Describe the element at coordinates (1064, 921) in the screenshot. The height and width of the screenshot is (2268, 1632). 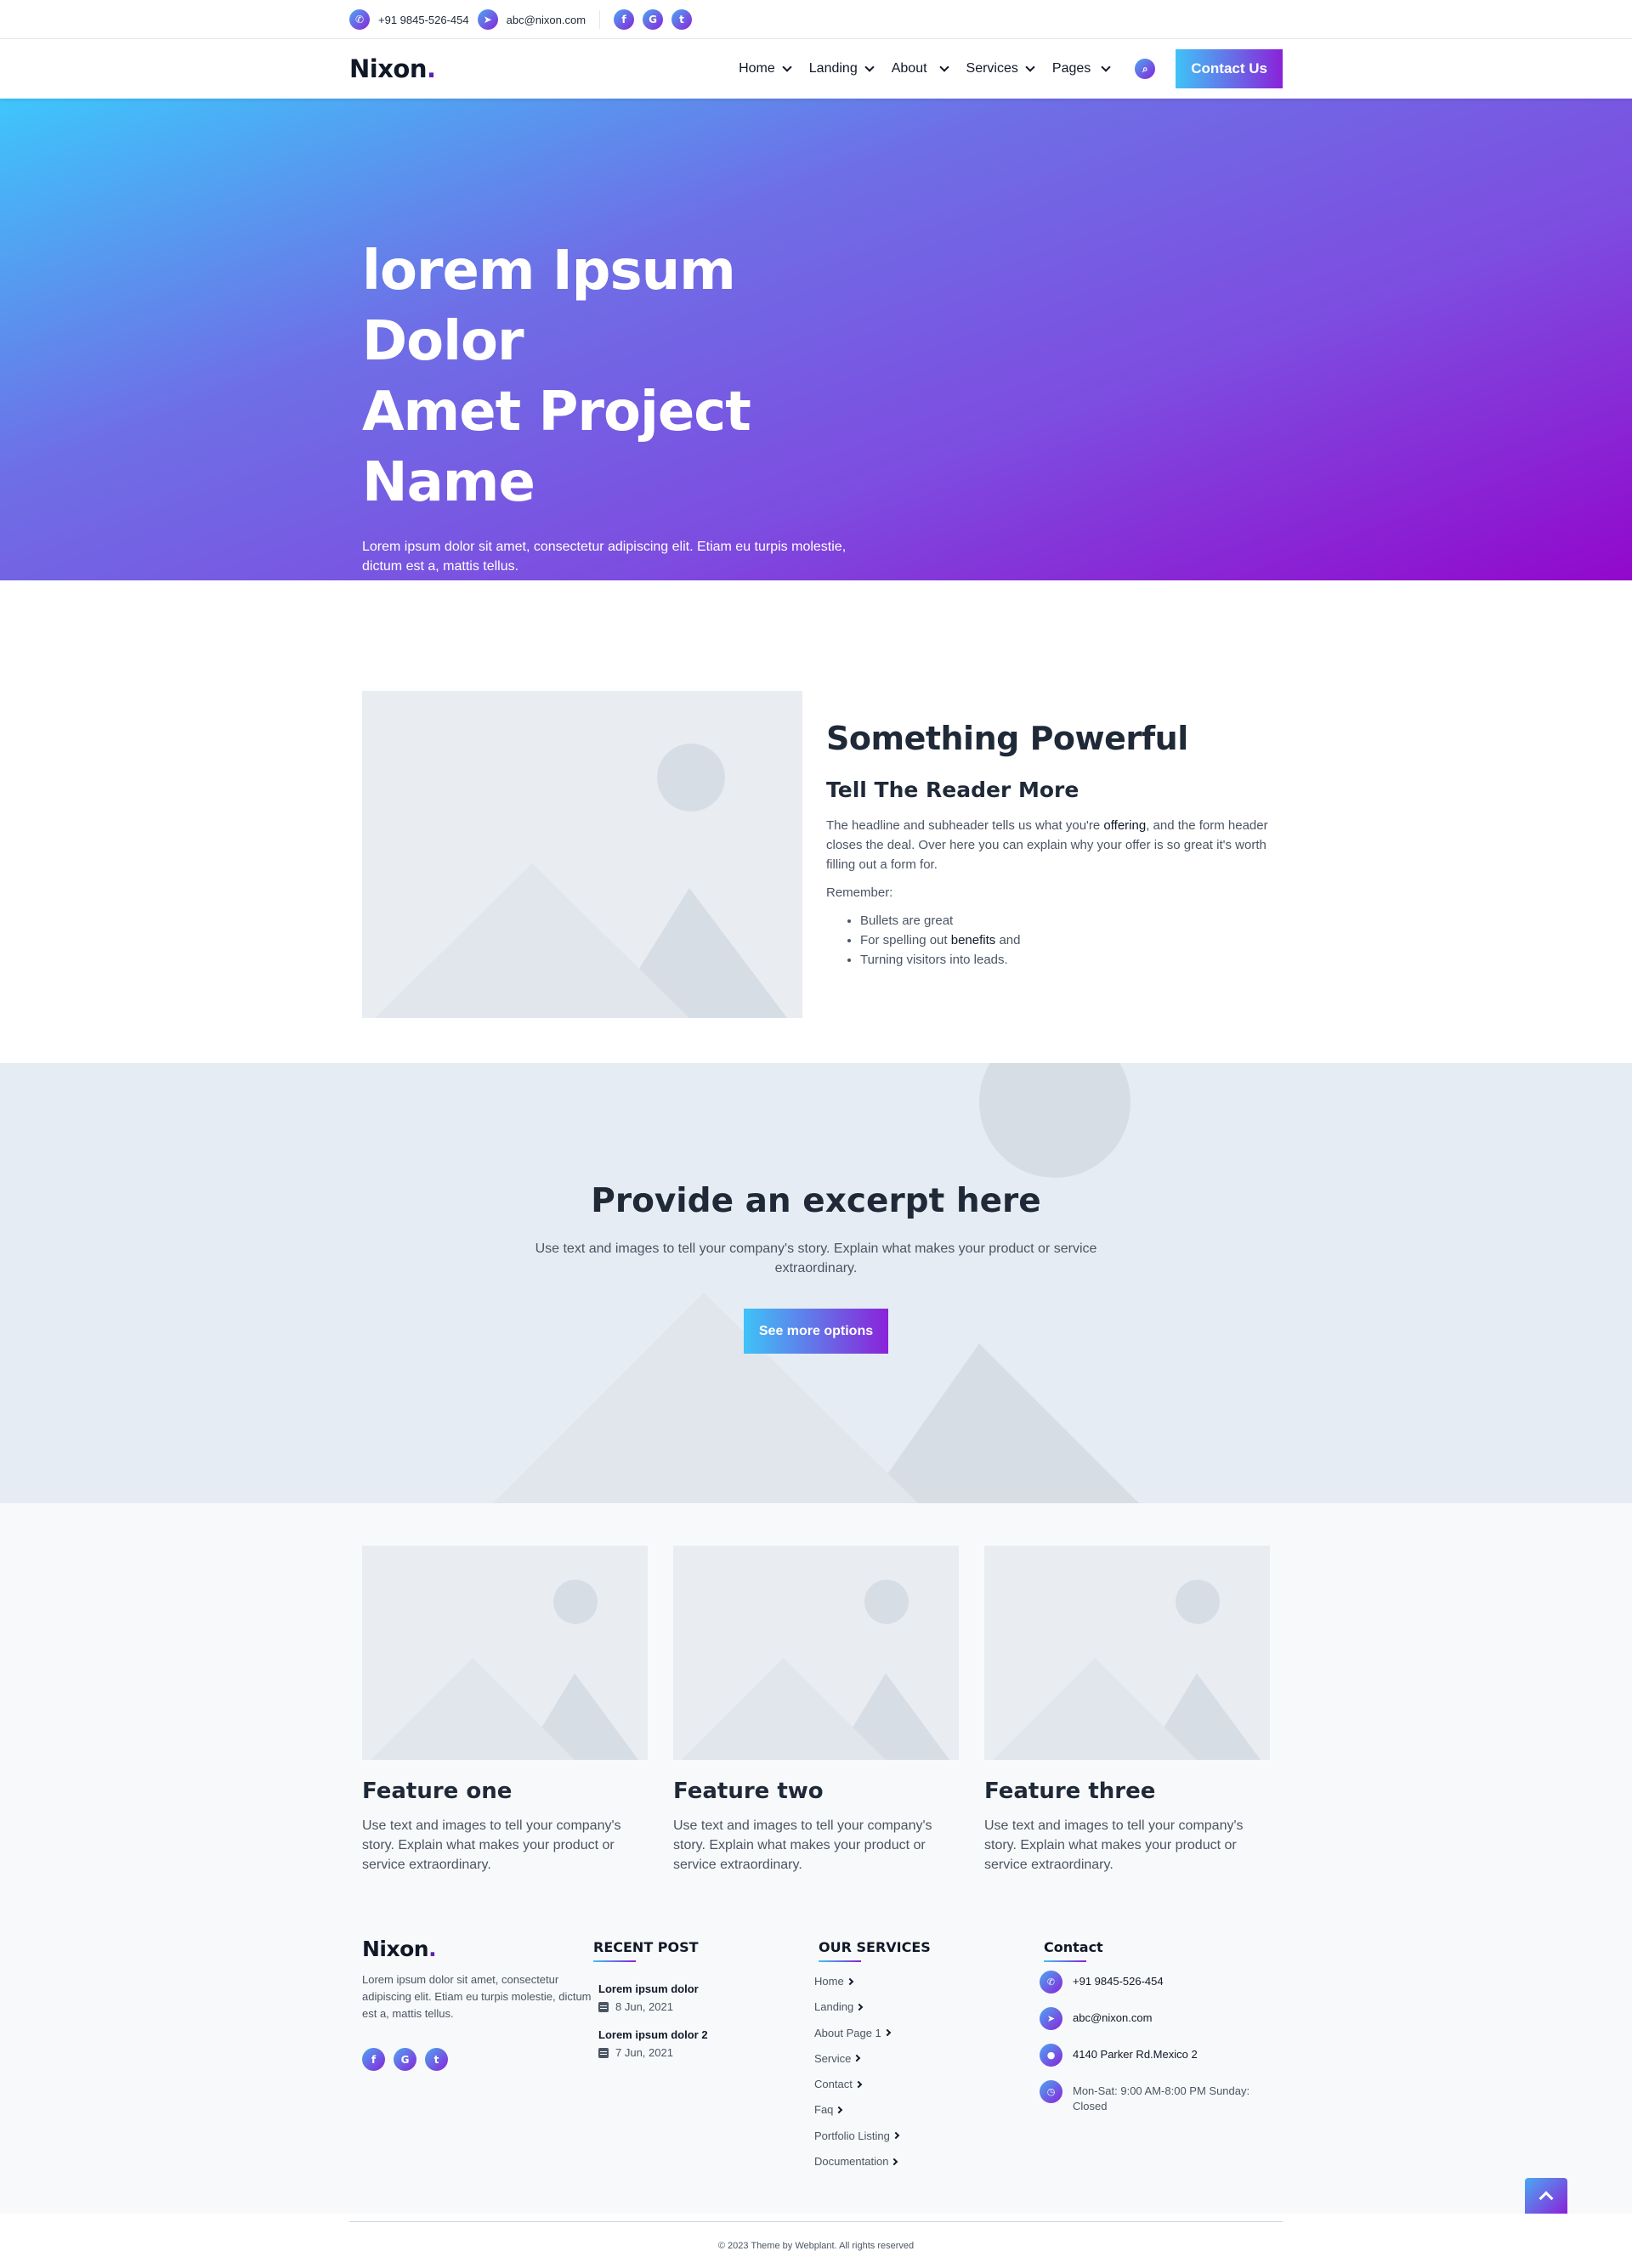
I see `bullet-item: Bullets are great` at that location.